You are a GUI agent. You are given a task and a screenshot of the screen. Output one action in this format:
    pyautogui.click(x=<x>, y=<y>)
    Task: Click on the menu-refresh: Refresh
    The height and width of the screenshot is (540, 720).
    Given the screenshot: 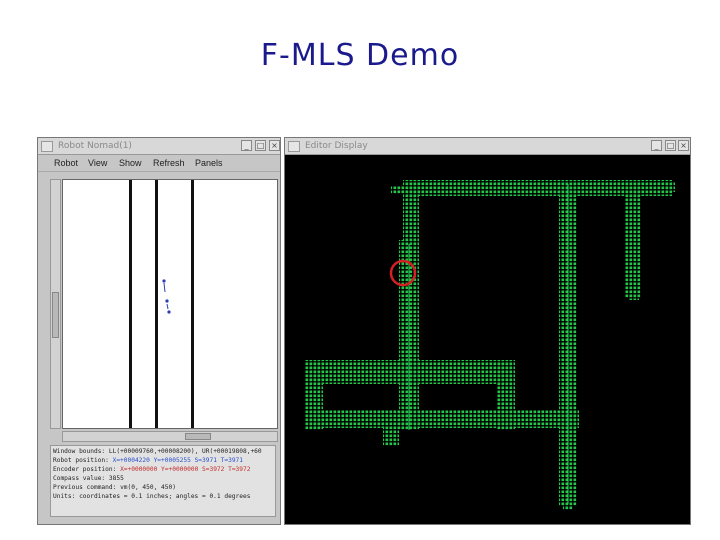 What is the action you would take?
    pyautogui.click(x=169, y=163)
    